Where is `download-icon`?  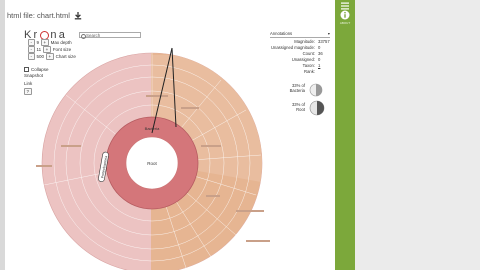 download-icon is located at coordinates (78, 15).